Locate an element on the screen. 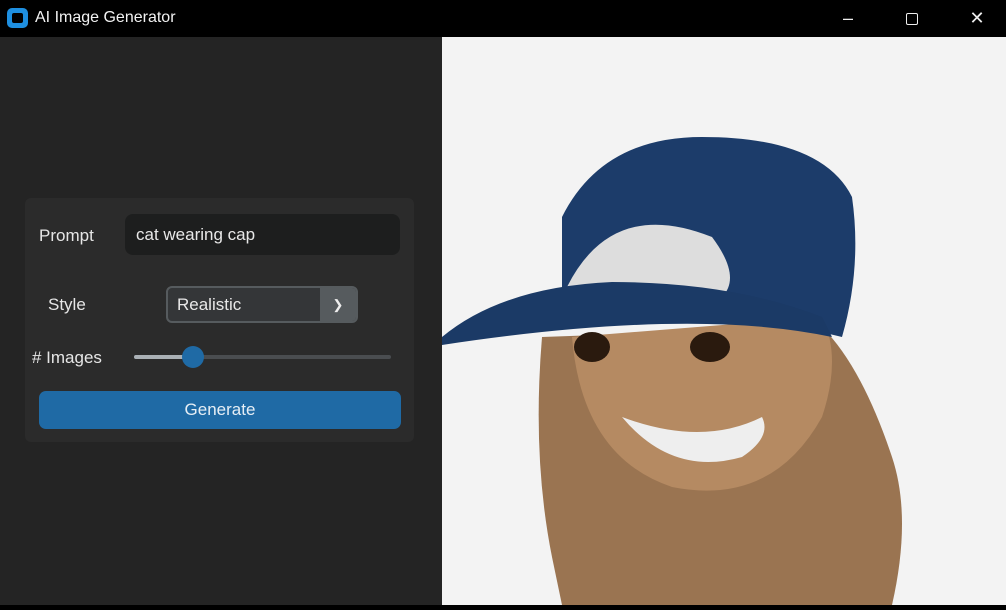  chevron-down-icon: ❯ is located at coordinates (338, 304).